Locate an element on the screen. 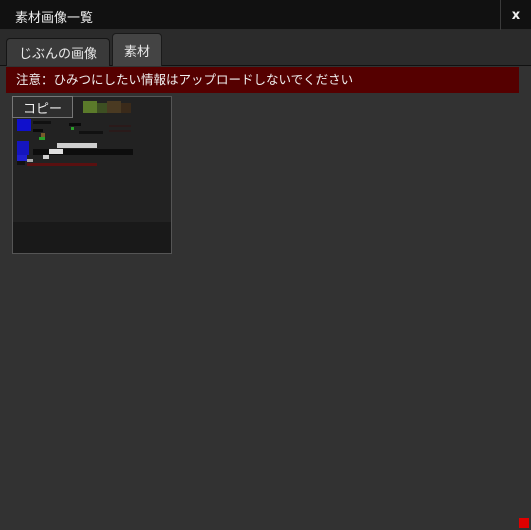  copy-button: コピー is located at coordinates (42, 107).